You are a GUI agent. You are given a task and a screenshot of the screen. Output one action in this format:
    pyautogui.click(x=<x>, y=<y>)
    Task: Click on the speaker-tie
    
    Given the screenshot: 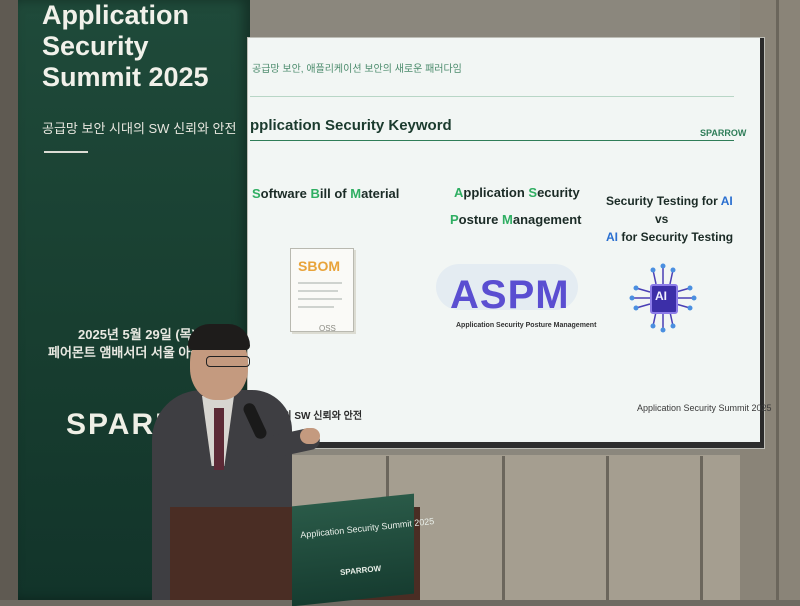 What is the action you would take?
    pyautogui.click(x=219, y=439)
    